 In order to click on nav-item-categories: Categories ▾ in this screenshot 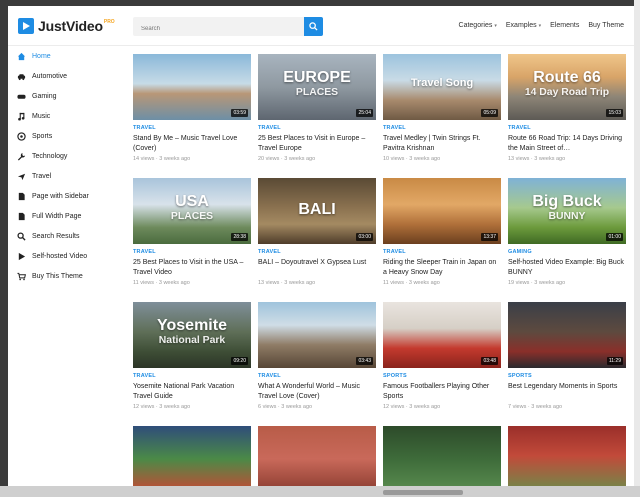, I will do `click(478, 25)`.